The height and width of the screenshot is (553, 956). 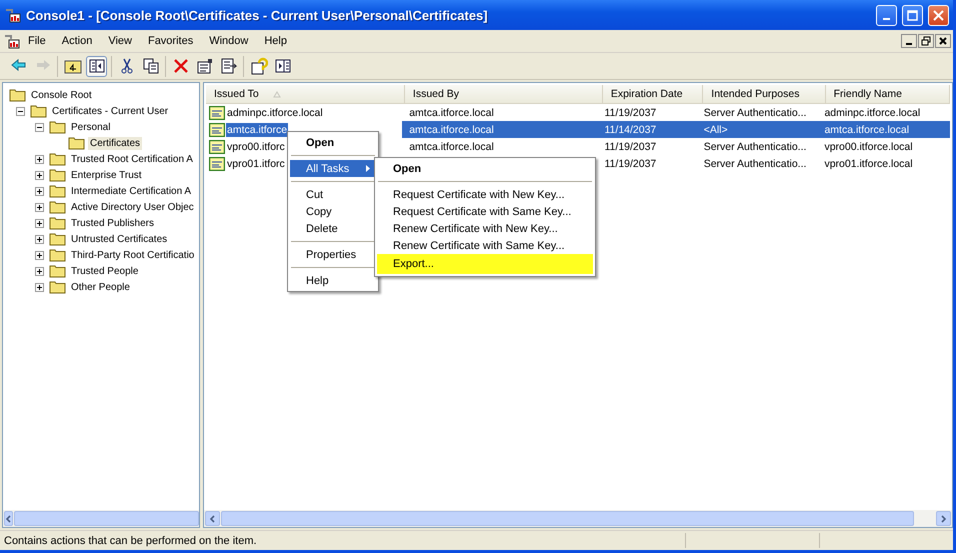 I want to click on tree-item: Third-Party Root Certificatio, so click(x=132, y=255).